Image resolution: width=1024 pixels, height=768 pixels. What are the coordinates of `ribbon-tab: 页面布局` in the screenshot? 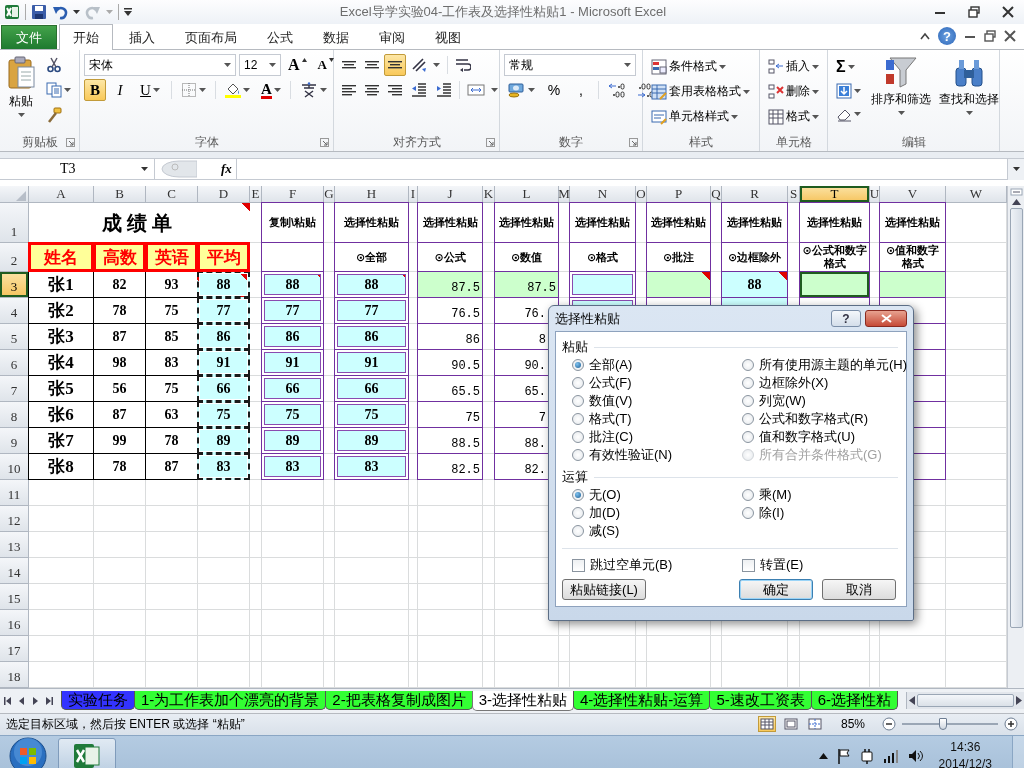 It's located at (211, 37).